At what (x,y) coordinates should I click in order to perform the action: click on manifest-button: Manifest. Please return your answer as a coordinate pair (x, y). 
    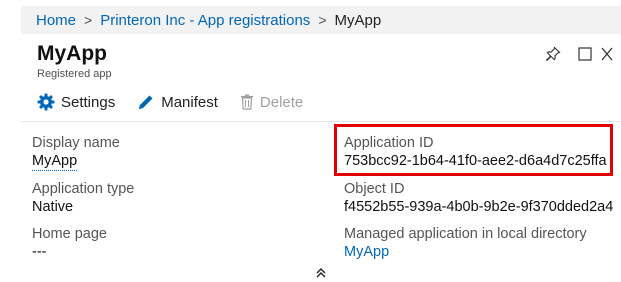
    Looking at the image, I should click on (177, 102).